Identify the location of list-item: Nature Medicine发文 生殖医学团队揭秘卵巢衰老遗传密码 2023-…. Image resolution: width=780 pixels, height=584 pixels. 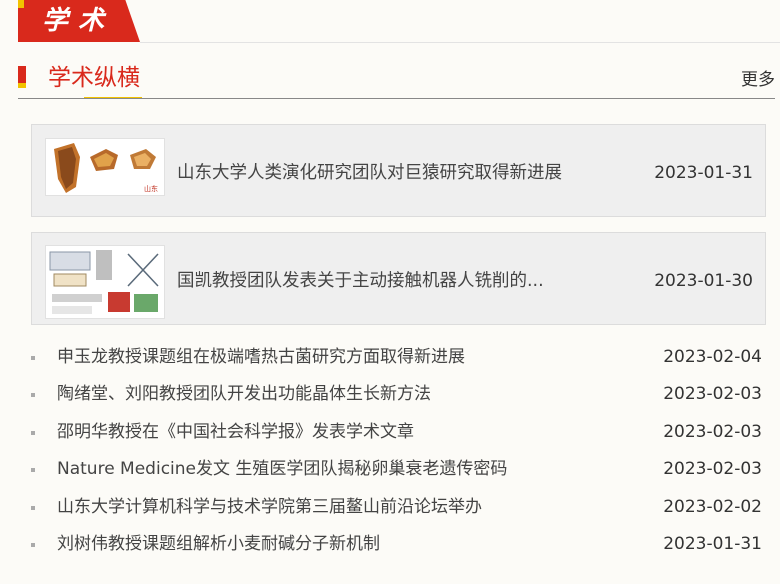
(398, 474).